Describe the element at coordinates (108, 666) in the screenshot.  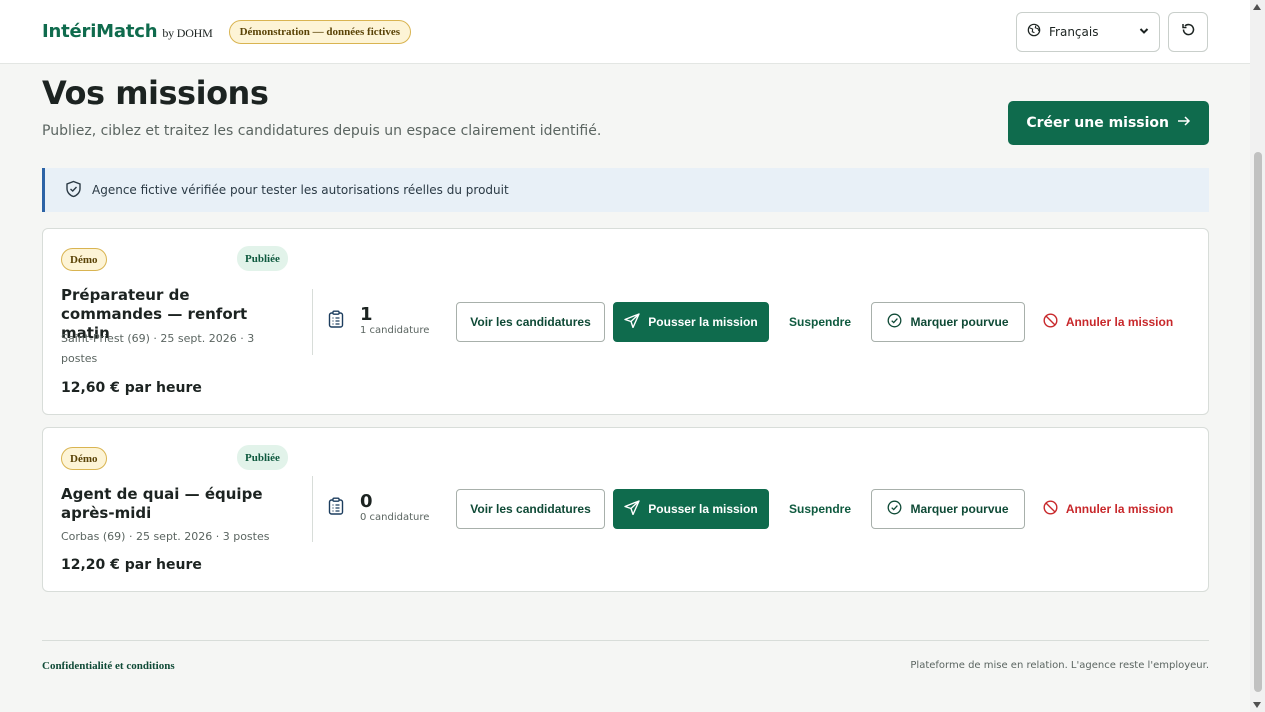
I see `privacy-terms-link: Confidentialité et conditions` at that location.